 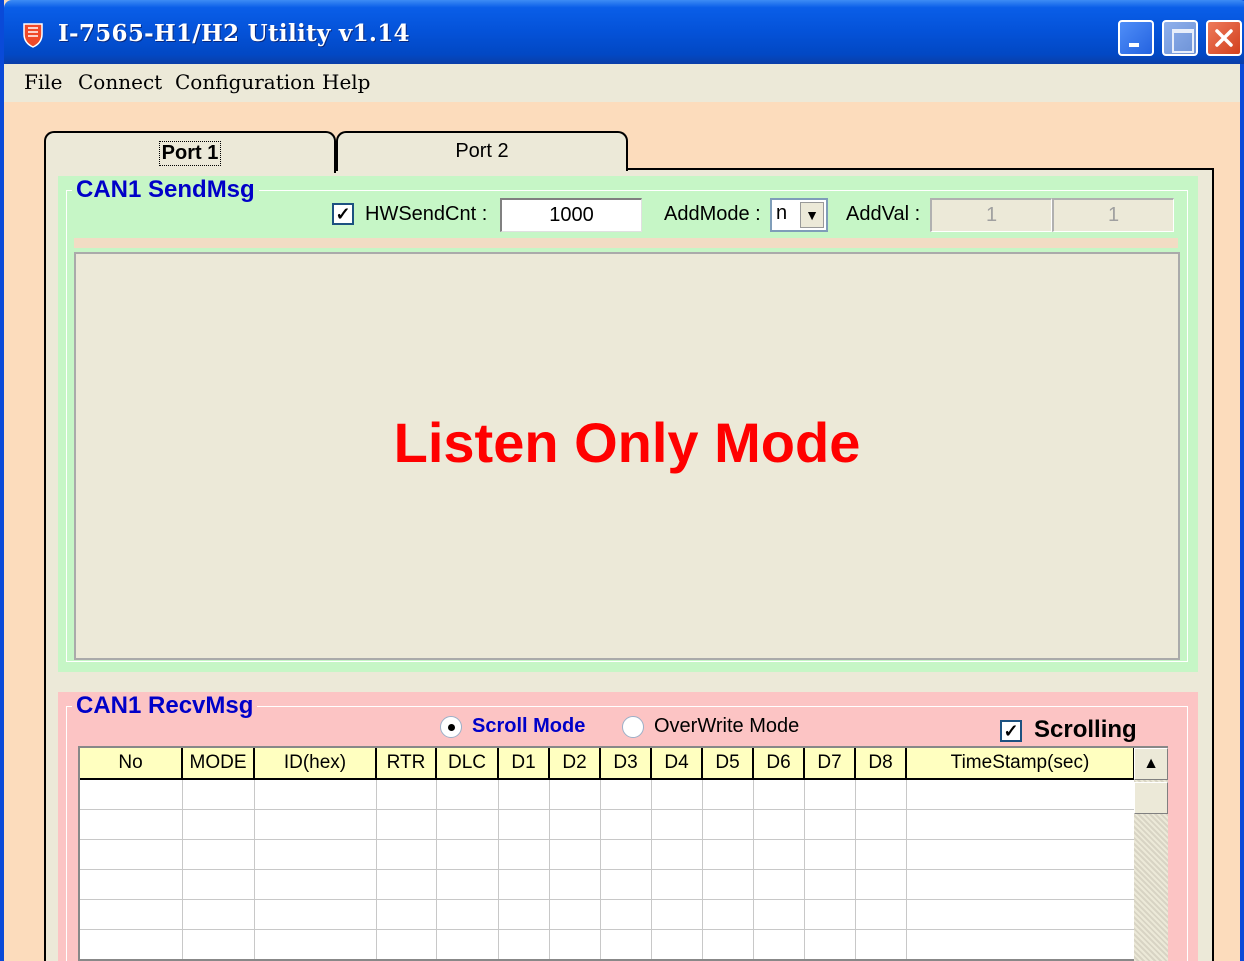 What do you see at coordinates (571, 215) in the screenshot?
I see `hw-send-cnt-input: 1000` at bounding box center [571, 215].